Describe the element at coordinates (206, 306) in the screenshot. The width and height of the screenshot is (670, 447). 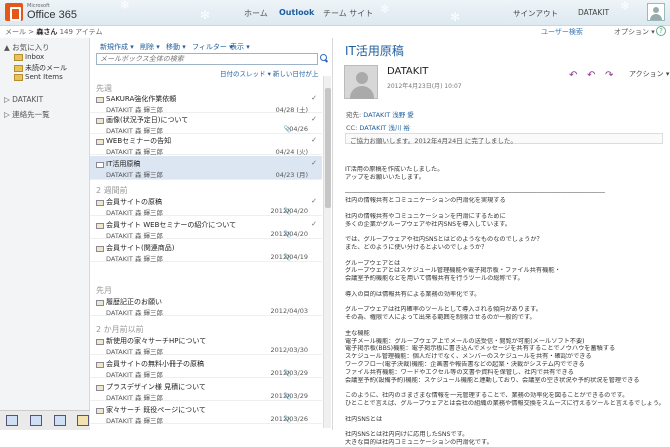
I see `message-row: 履歴記正のお願い DATAKIT 森 輝三郎 2012/04/03` at that location.